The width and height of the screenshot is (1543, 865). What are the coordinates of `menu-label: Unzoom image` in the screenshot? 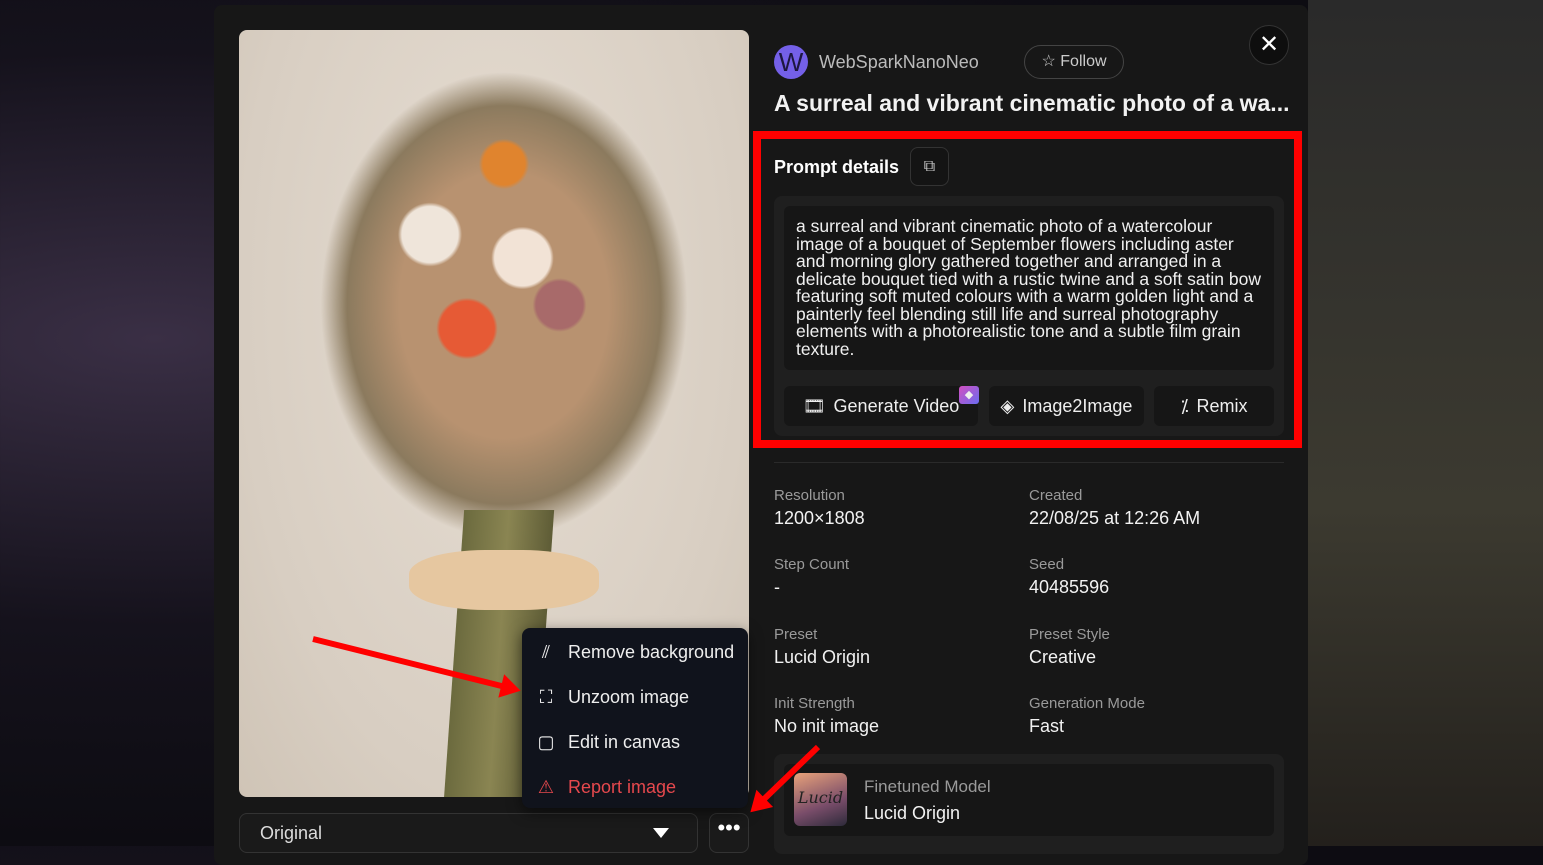 It's located at (629, 696).